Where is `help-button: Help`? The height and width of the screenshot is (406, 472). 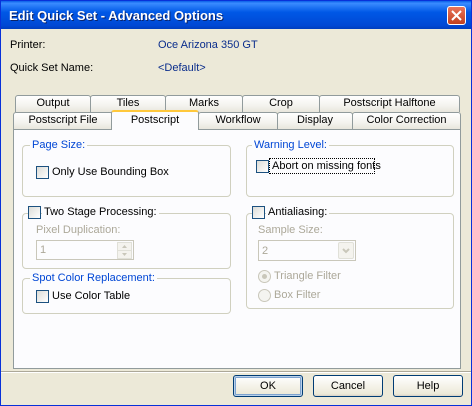 help-button: Help is located at coordinates (428, 386).